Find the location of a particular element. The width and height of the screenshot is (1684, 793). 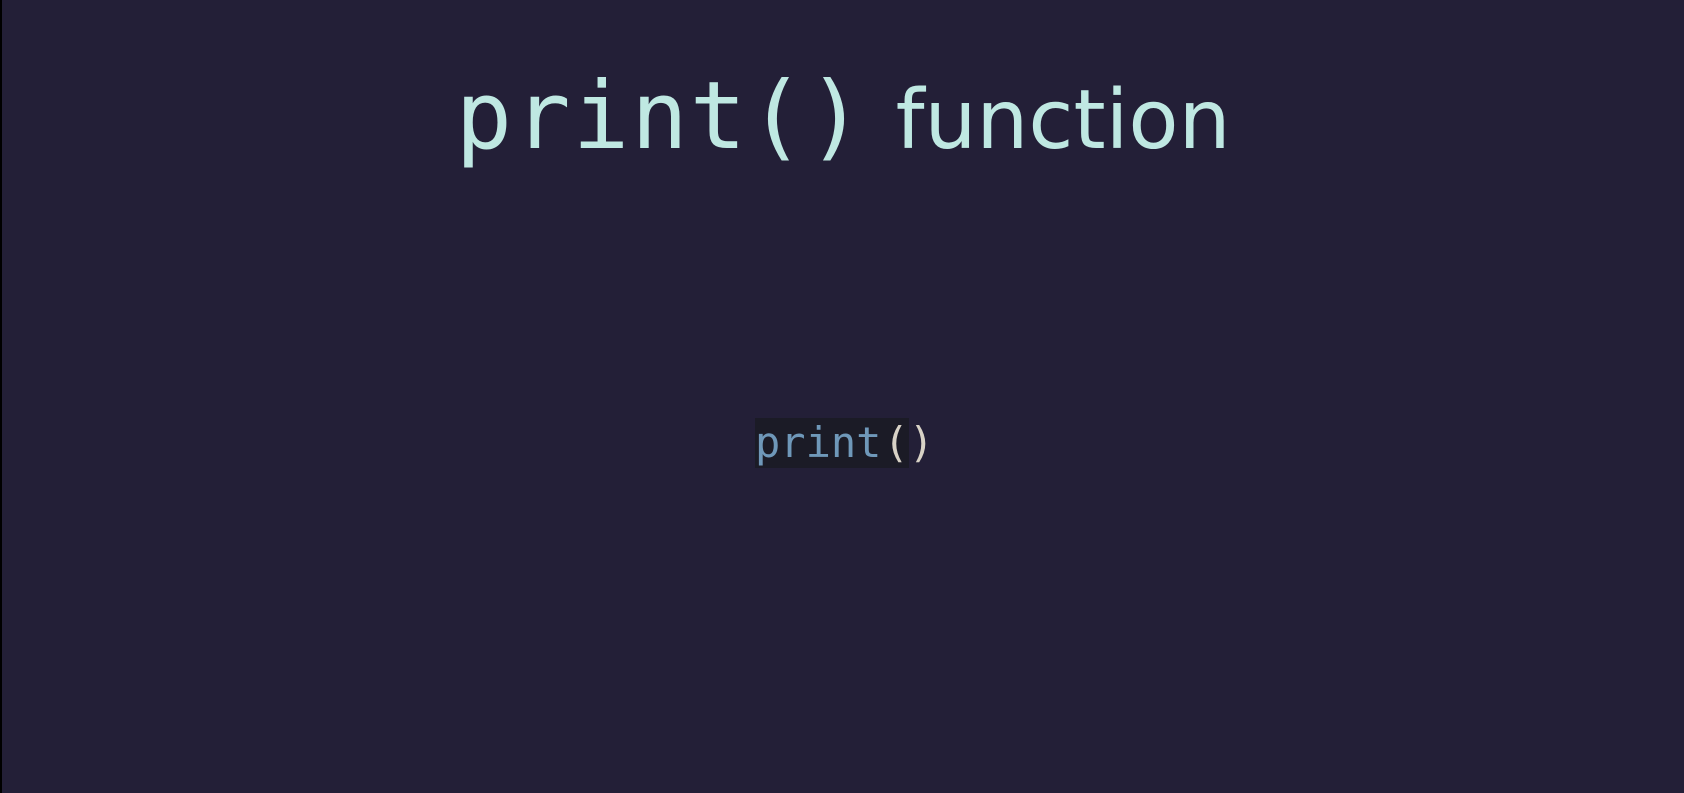

code-open-paren: ( is located at coordinates (896, 443).